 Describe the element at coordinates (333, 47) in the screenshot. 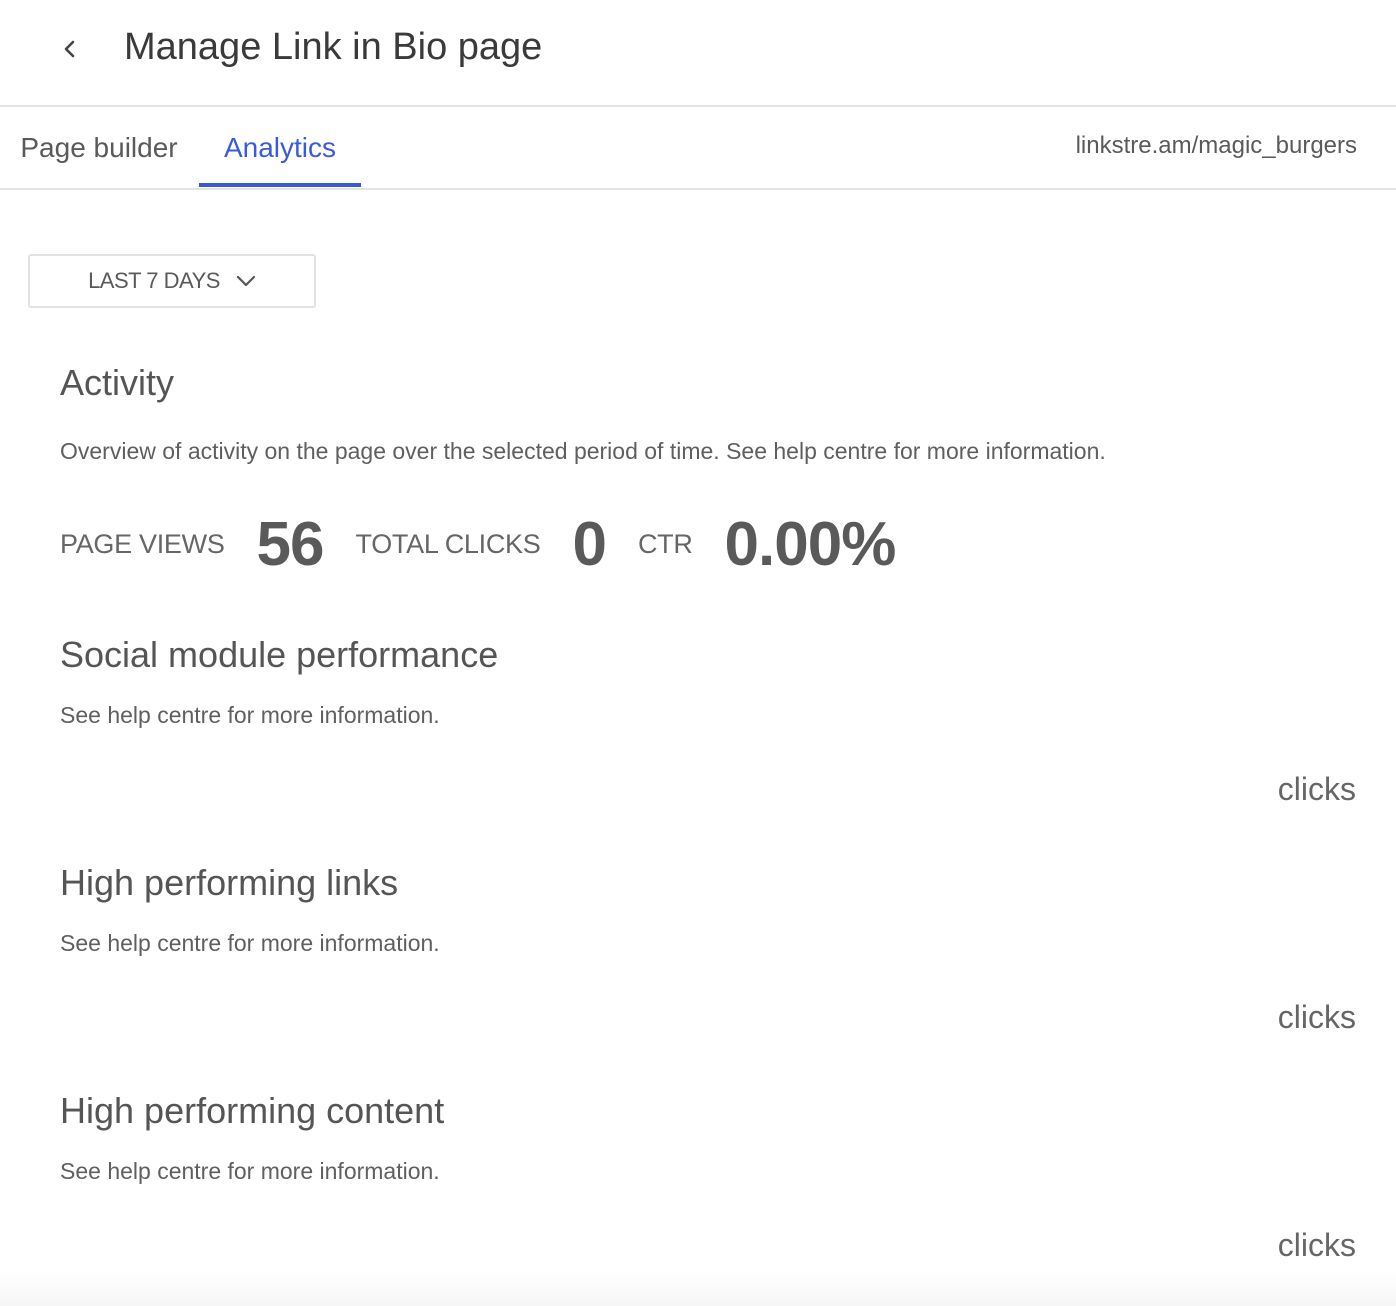

I see `page-title: Manage Link in Bio page` at that location.